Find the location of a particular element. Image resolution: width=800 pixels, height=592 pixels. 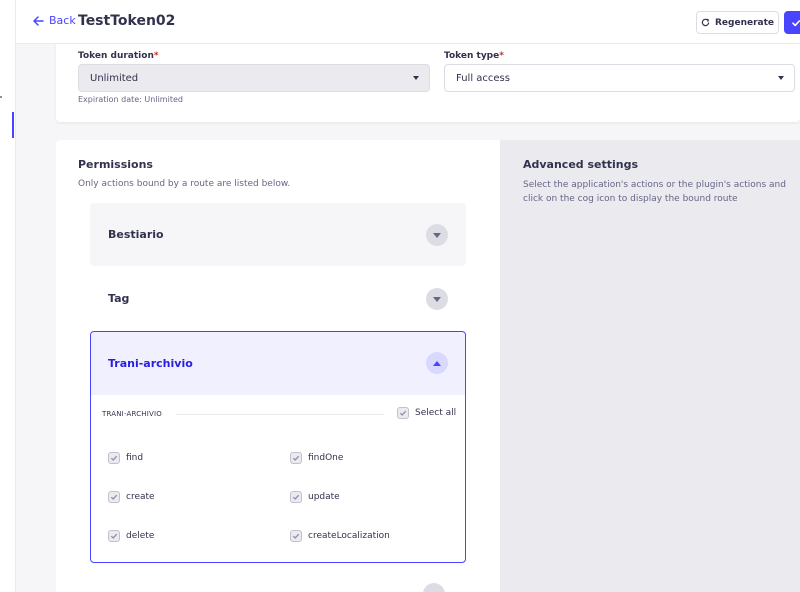

action-label: create is located at coordinates (140, 497).